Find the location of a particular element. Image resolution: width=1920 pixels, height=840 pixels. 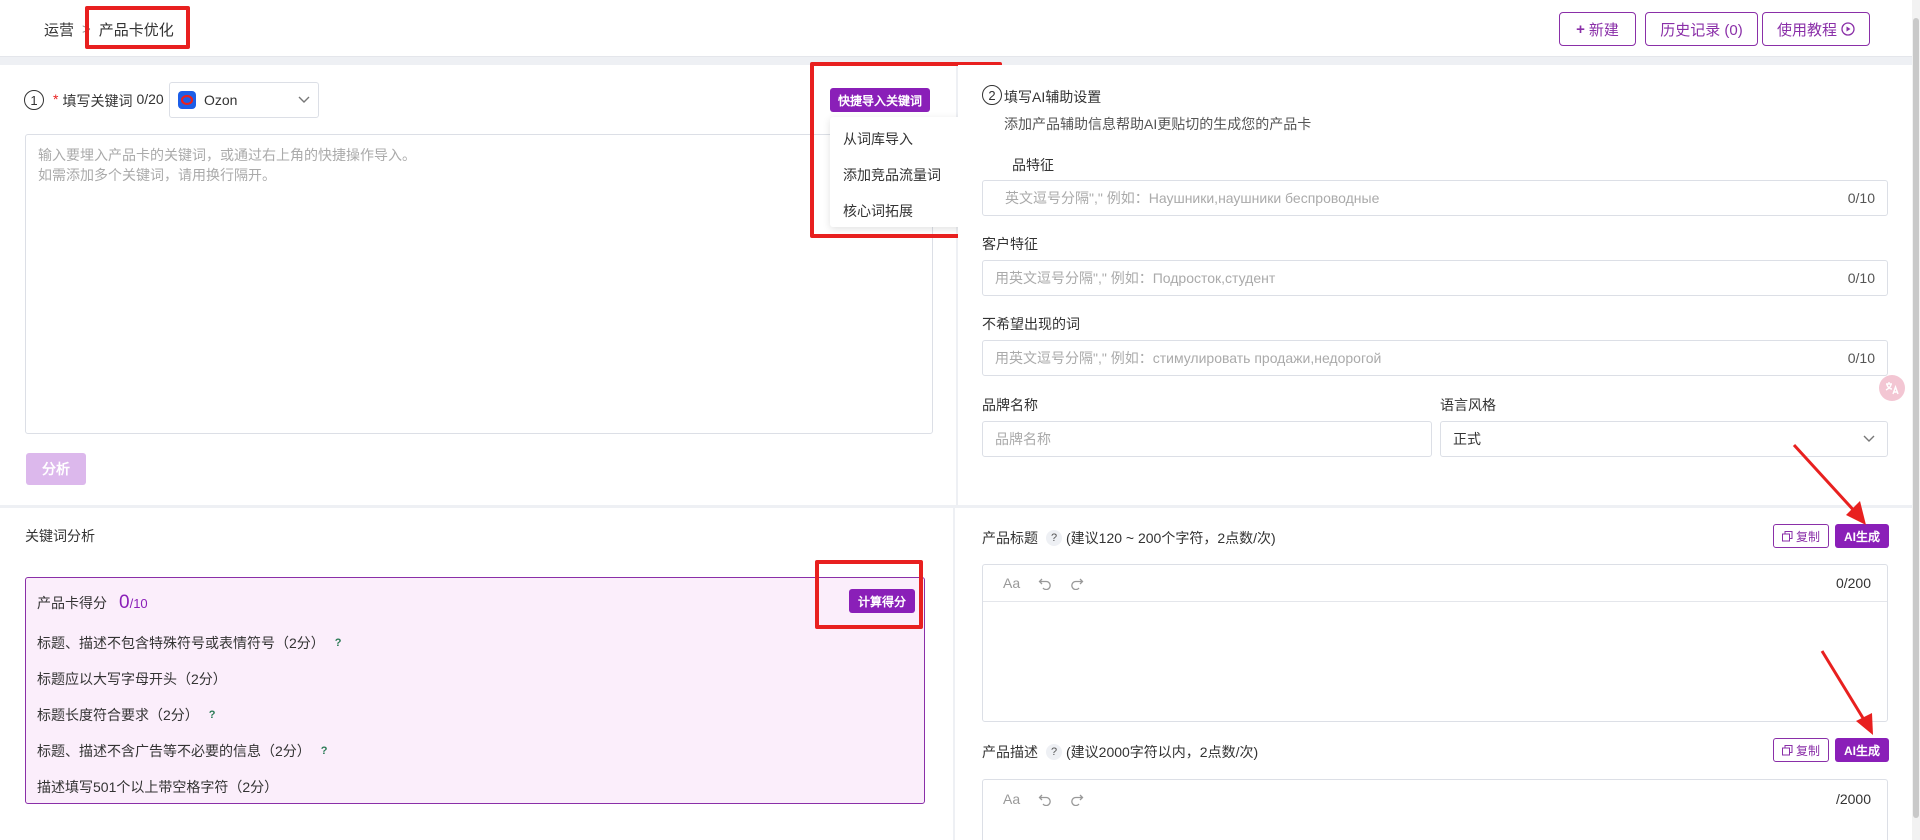

ai-generate-desc-button: AI生成 is located at coordinates (1862, 750).